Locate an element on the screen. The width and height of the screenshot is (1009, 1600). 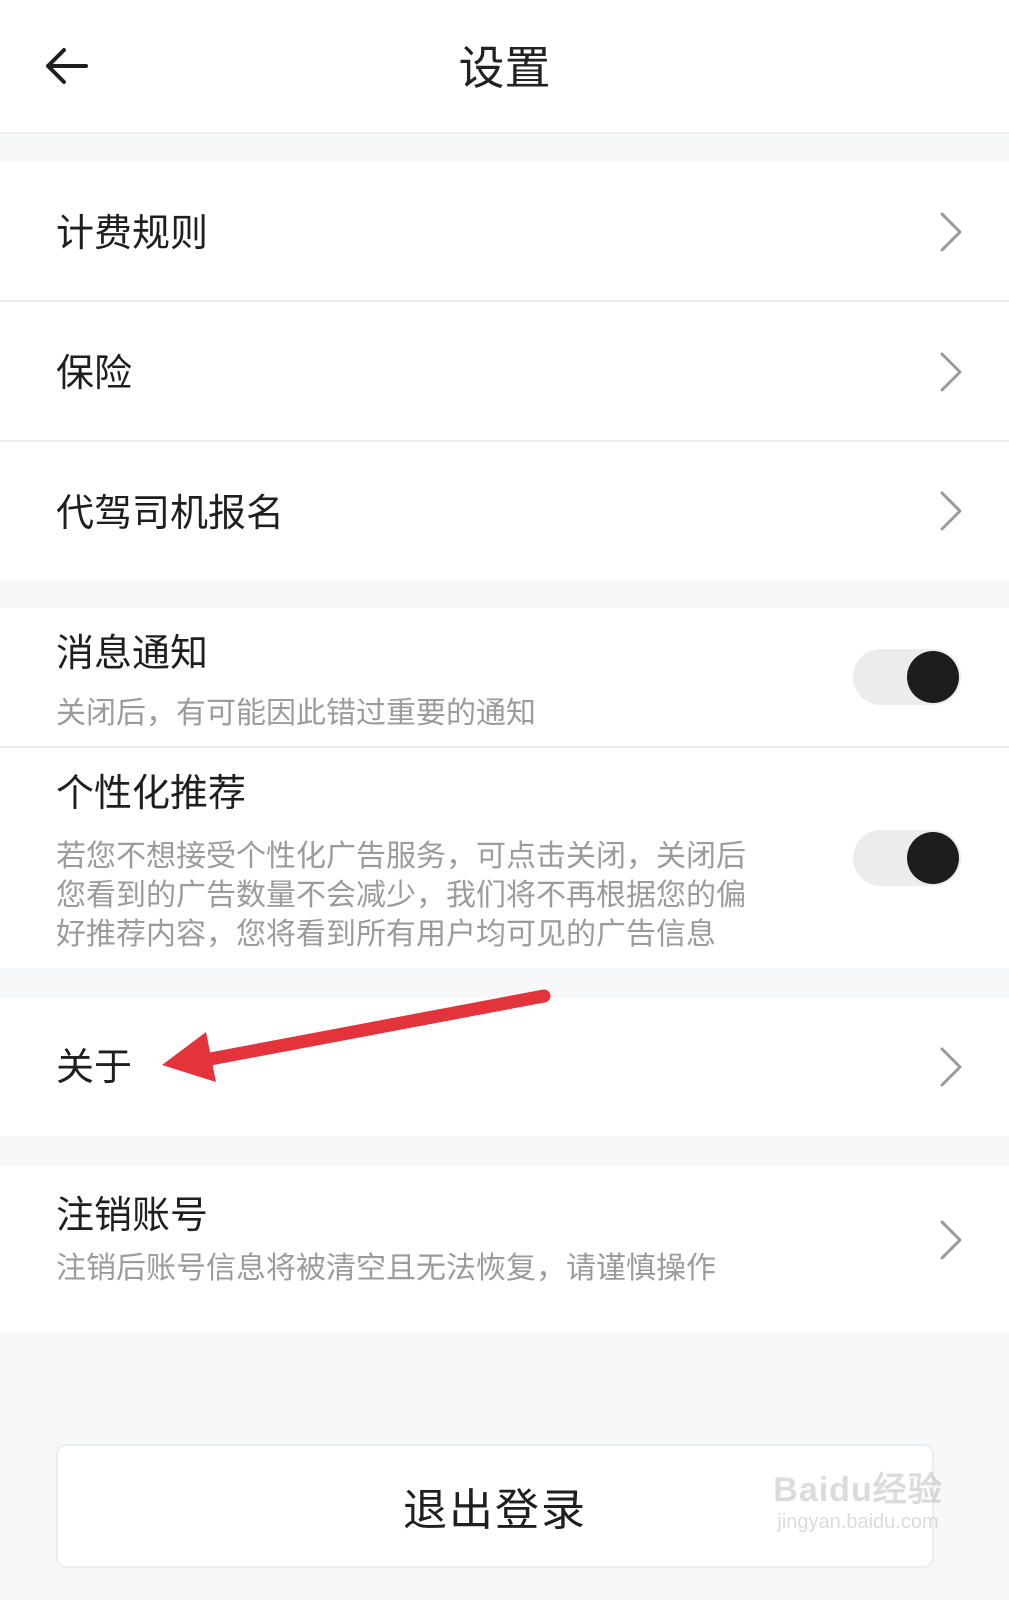
item-subtitle: 关闭后，有可能因此错过重要的通知 is located at coordinates (296, 713).